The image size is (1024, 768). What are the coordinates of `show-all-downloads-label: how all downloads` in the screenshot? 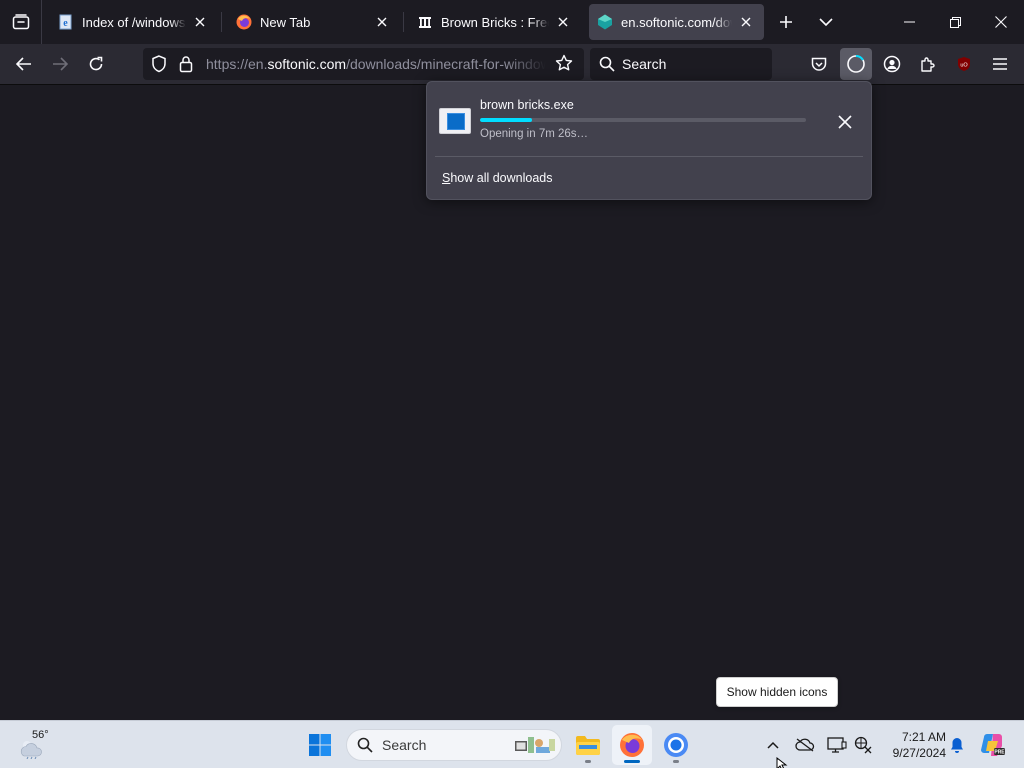 It's located at (501, 178).